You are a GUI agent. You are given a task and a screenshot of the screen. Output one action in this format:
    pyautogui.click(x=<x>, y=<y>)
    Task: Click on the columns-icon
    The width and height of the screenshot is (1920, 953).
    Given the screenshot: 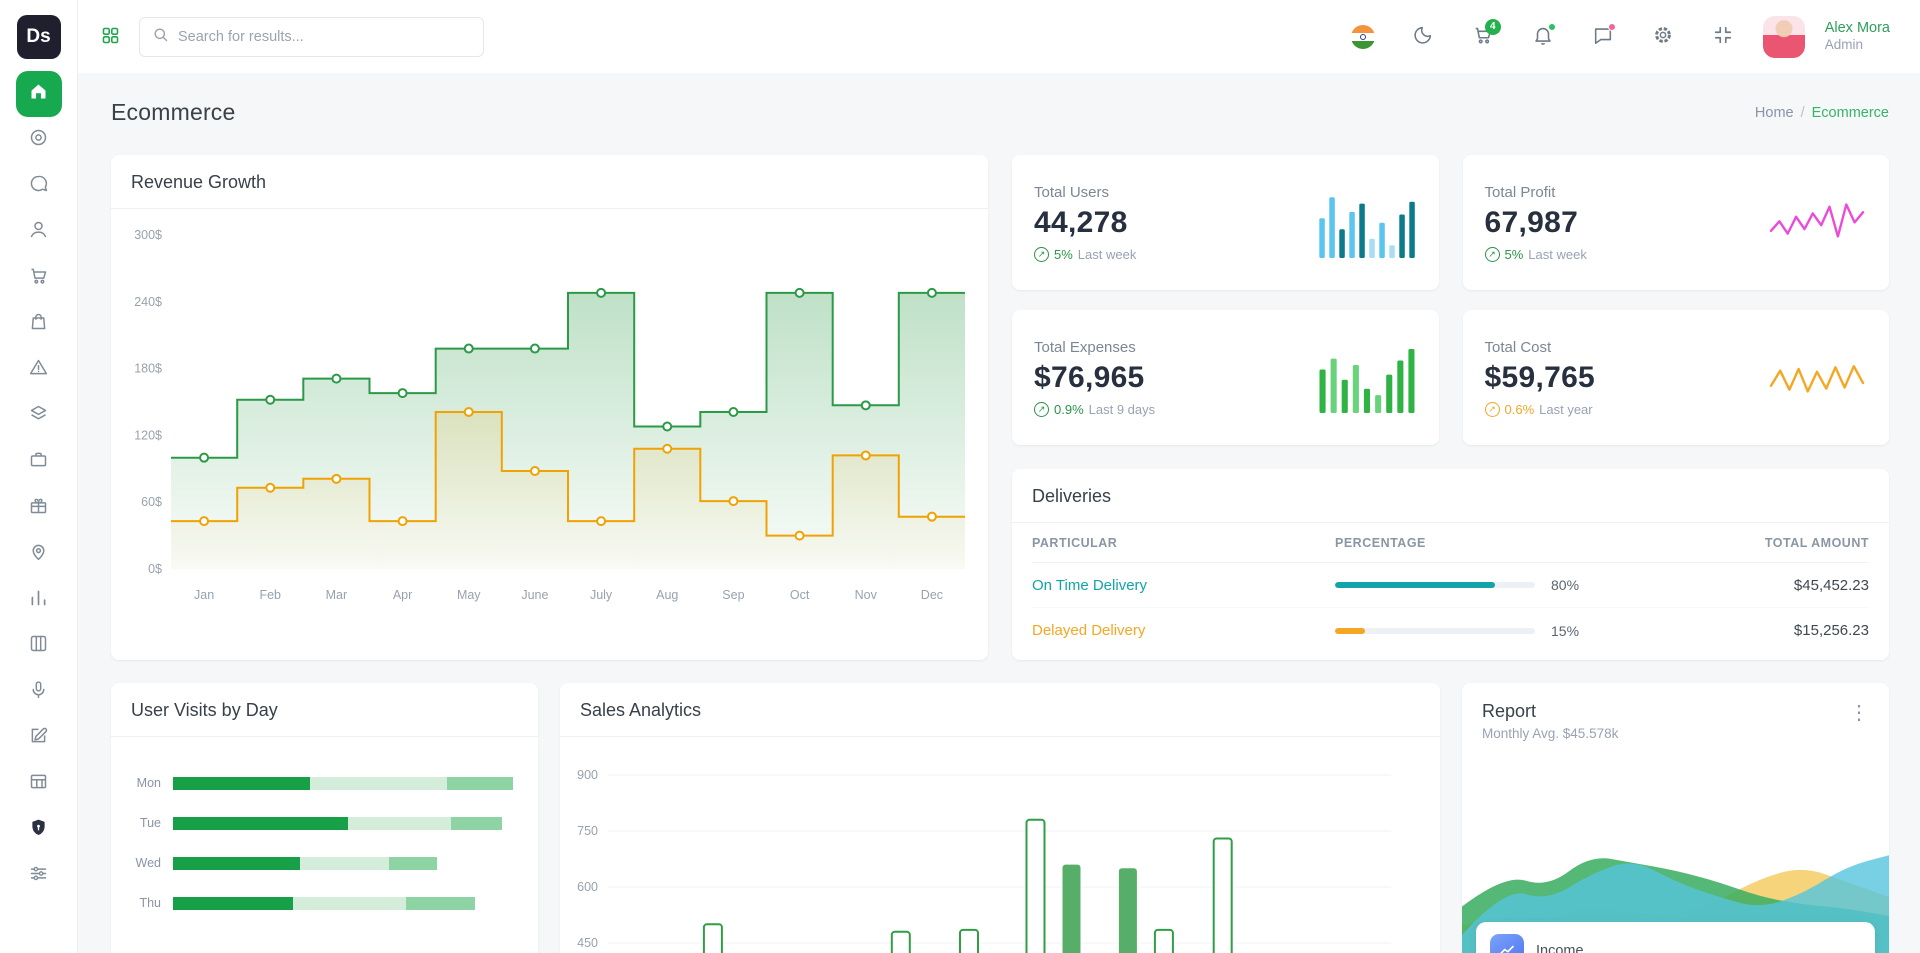 What is the action you would take?
    pyautogui.click(x=38, y=646)
    